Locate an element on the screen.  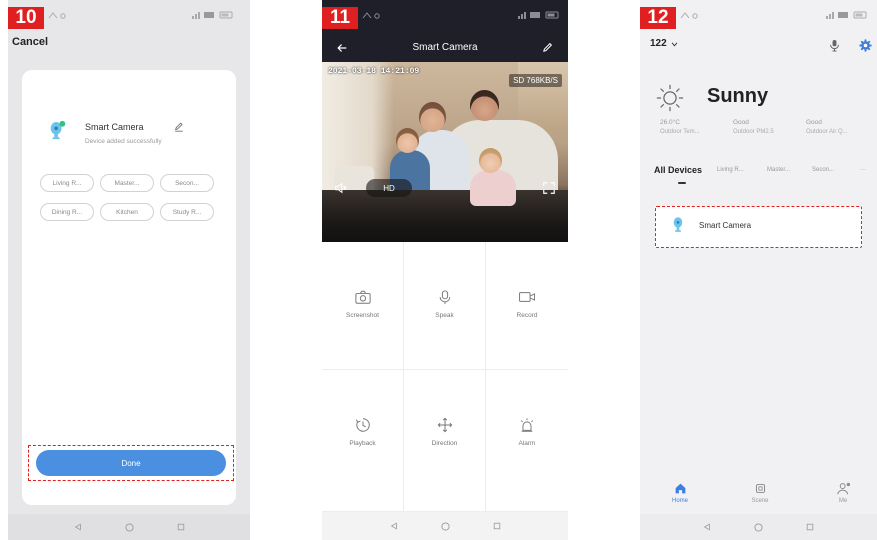
control-screenshot: Screenshot is located at coordinates (363, 306).